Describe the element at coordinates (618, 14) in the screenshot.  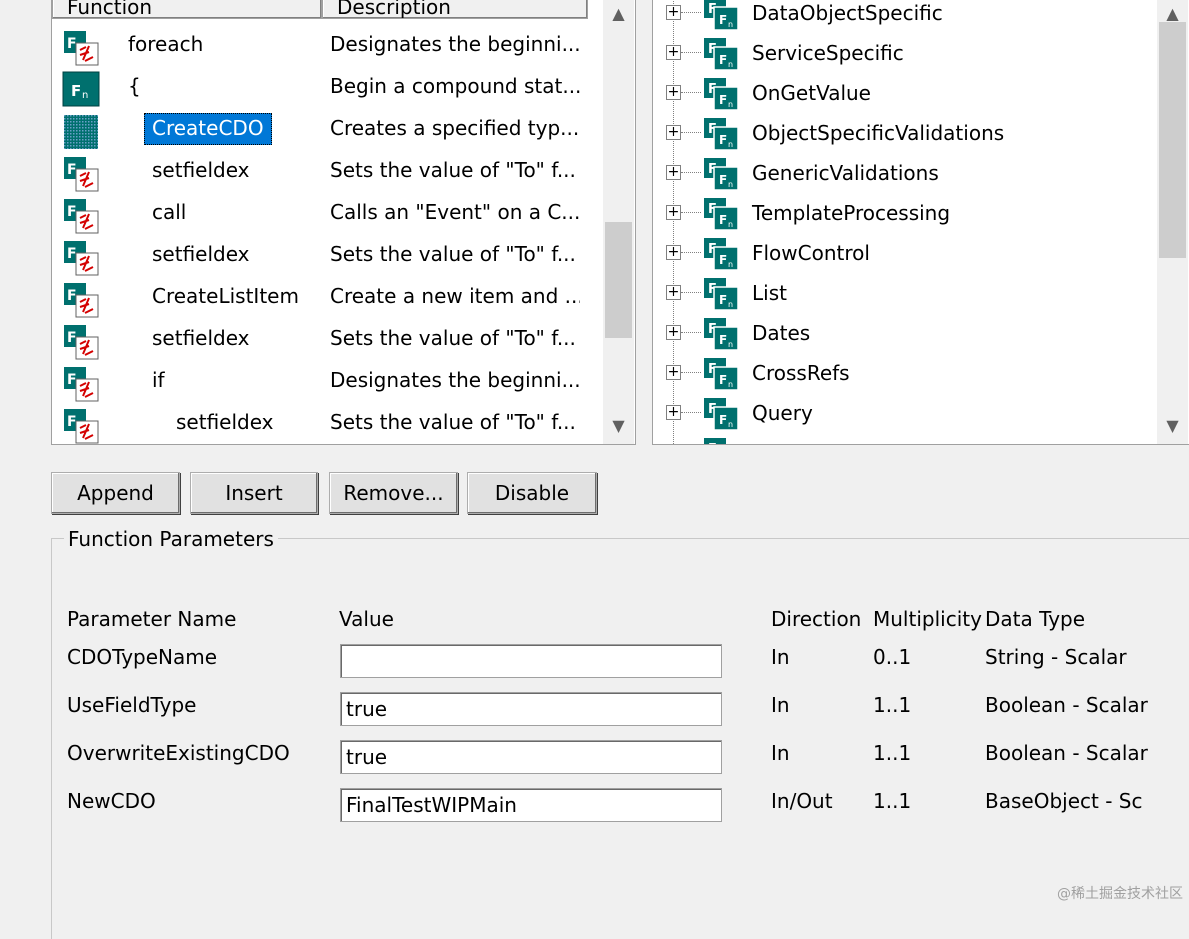
I see `scroll-up-icon: ▲` at that location.